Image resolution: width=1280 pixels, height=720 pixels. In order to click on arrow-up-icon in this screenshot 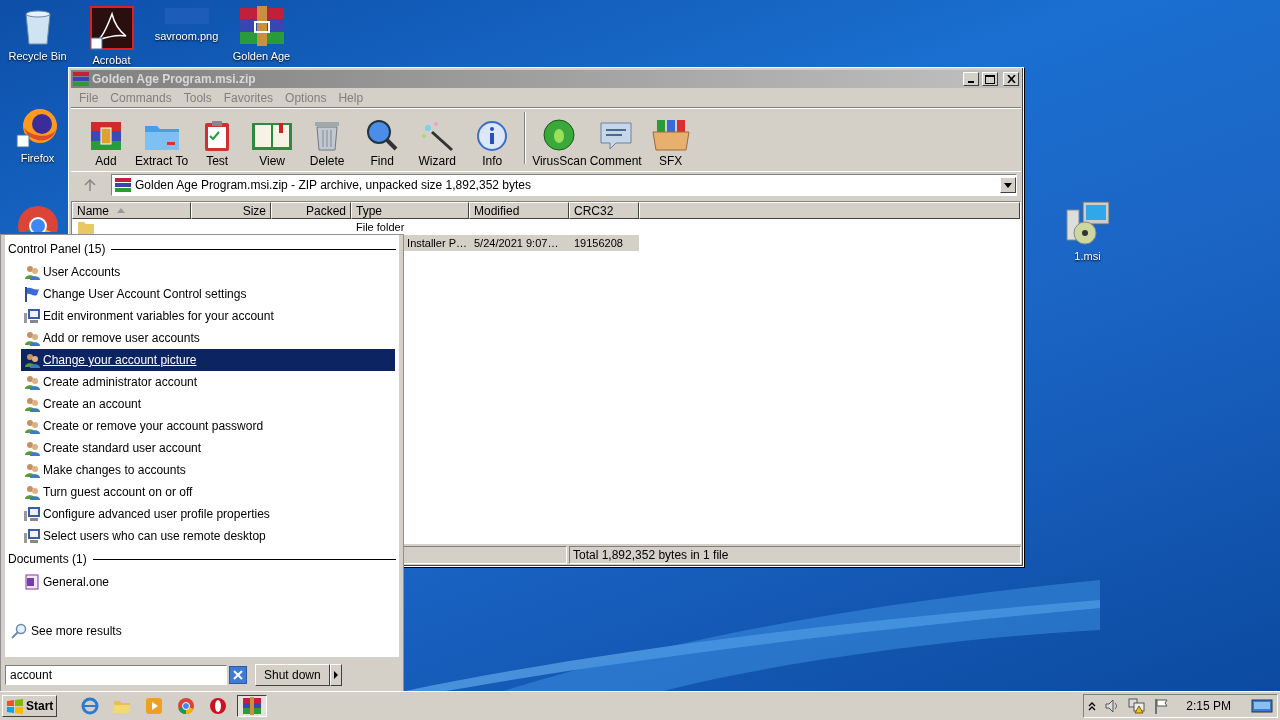, I will do `click(90, 185)`.